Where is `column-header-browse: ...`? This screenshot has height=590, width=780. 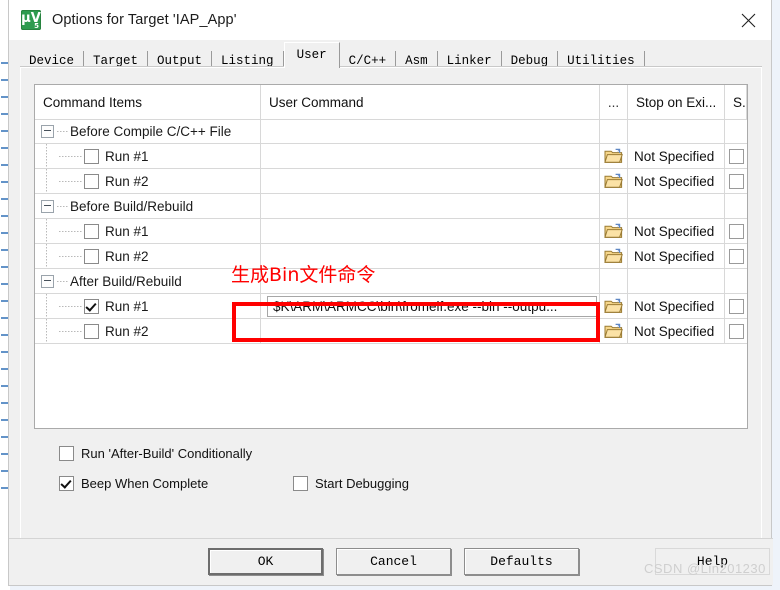 column-header-browse: ... is located at coordinates (614, 102).